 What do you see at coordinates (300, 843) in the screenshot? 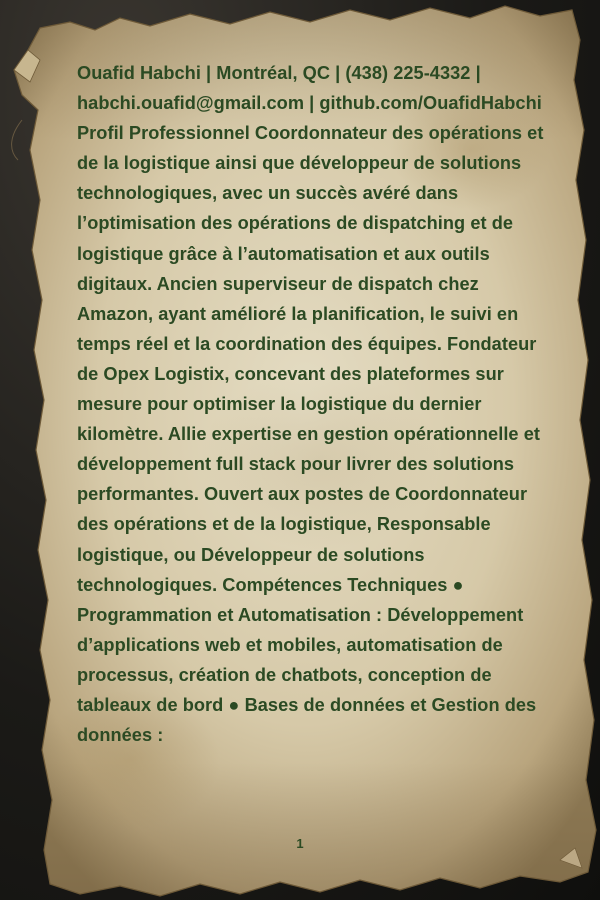
I see `page-number: 1` at bounding box center [300, 843].